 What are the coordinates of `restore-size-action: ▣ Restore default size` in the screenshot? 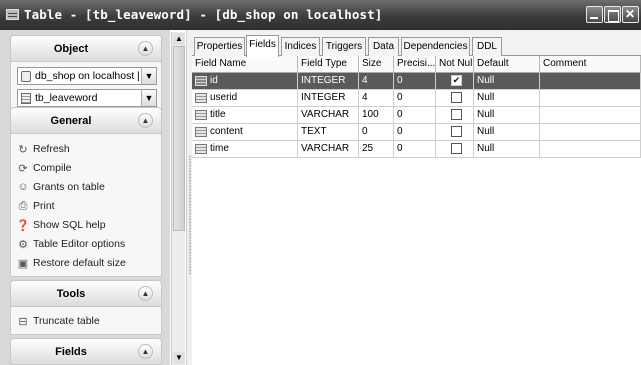 It's located at (71, 263).